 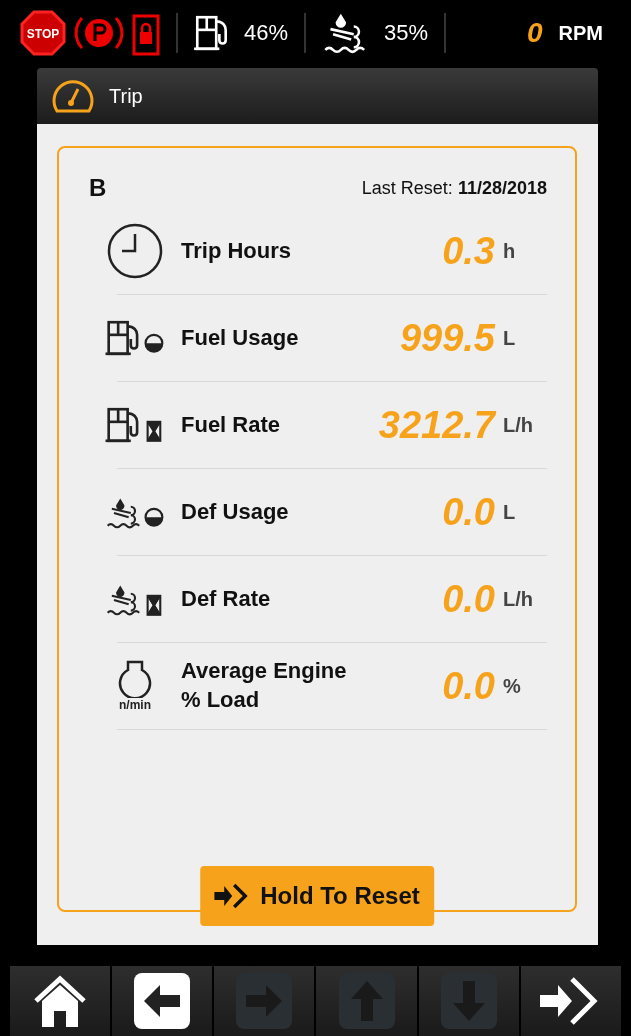 I want to click on rpm-value: 0, so click(x=534, y=33).